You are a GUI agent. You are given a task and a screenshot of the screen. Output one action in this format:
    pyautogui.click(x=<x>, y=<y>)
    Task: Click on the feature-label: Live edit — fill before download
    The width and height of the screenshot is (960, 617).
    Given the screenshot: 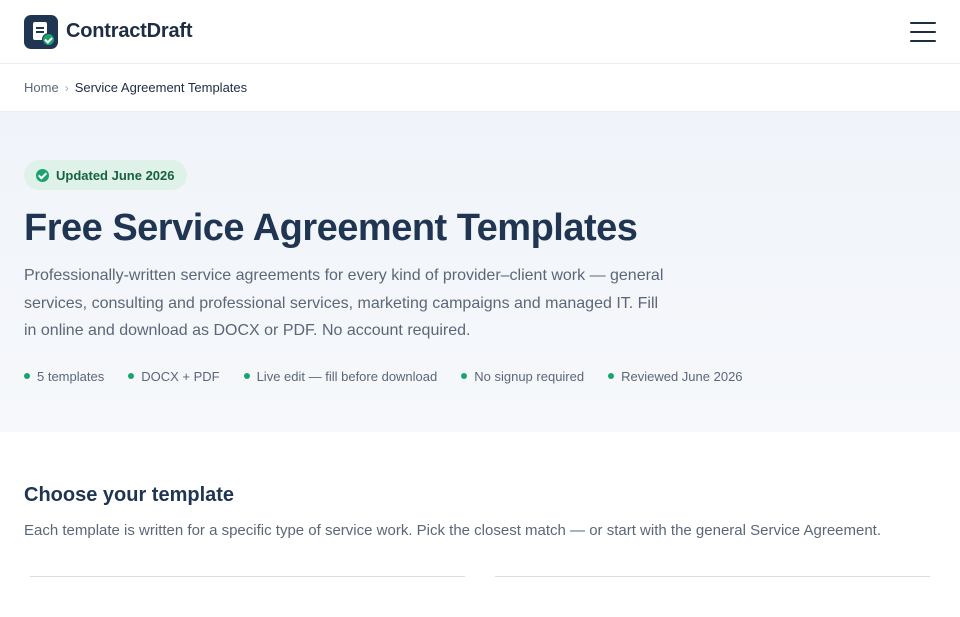 What is the action you would take?
    pyautogui.click(x=347, y=376)
    